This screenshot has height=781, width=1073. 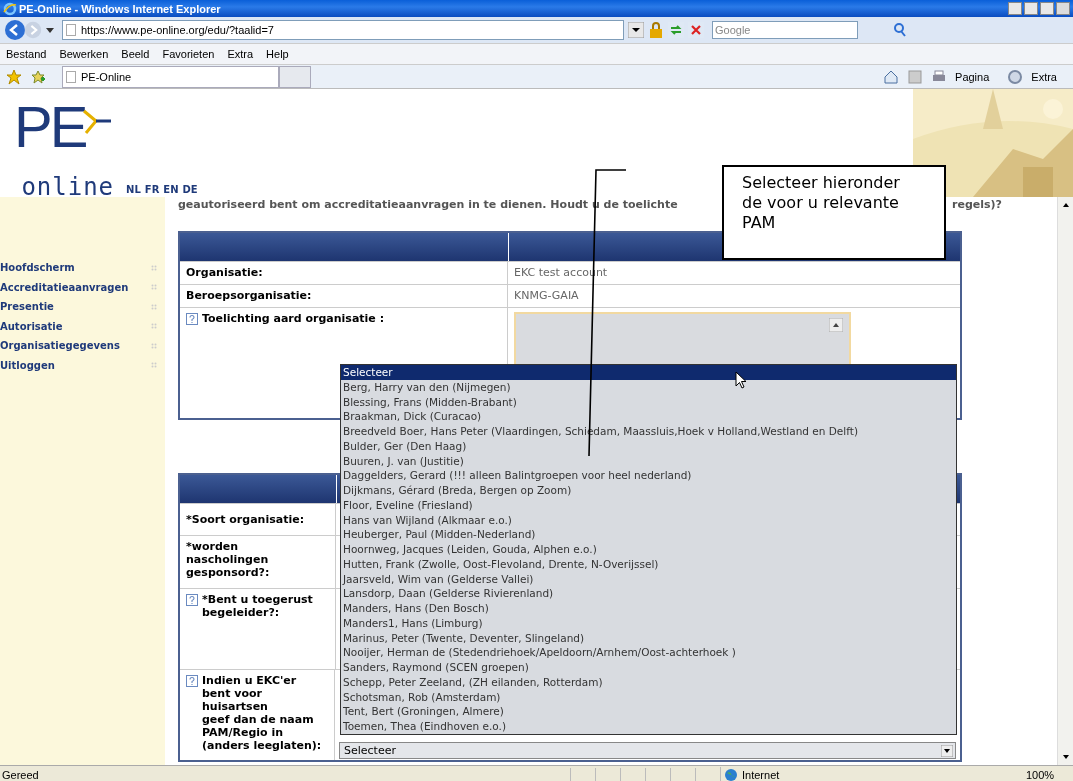 What do you see at coordinates (648, 461) in the screenshot?
I see `dropdown-option: Buuren, J. van (Justitie)` at bounding box center [648, 461].